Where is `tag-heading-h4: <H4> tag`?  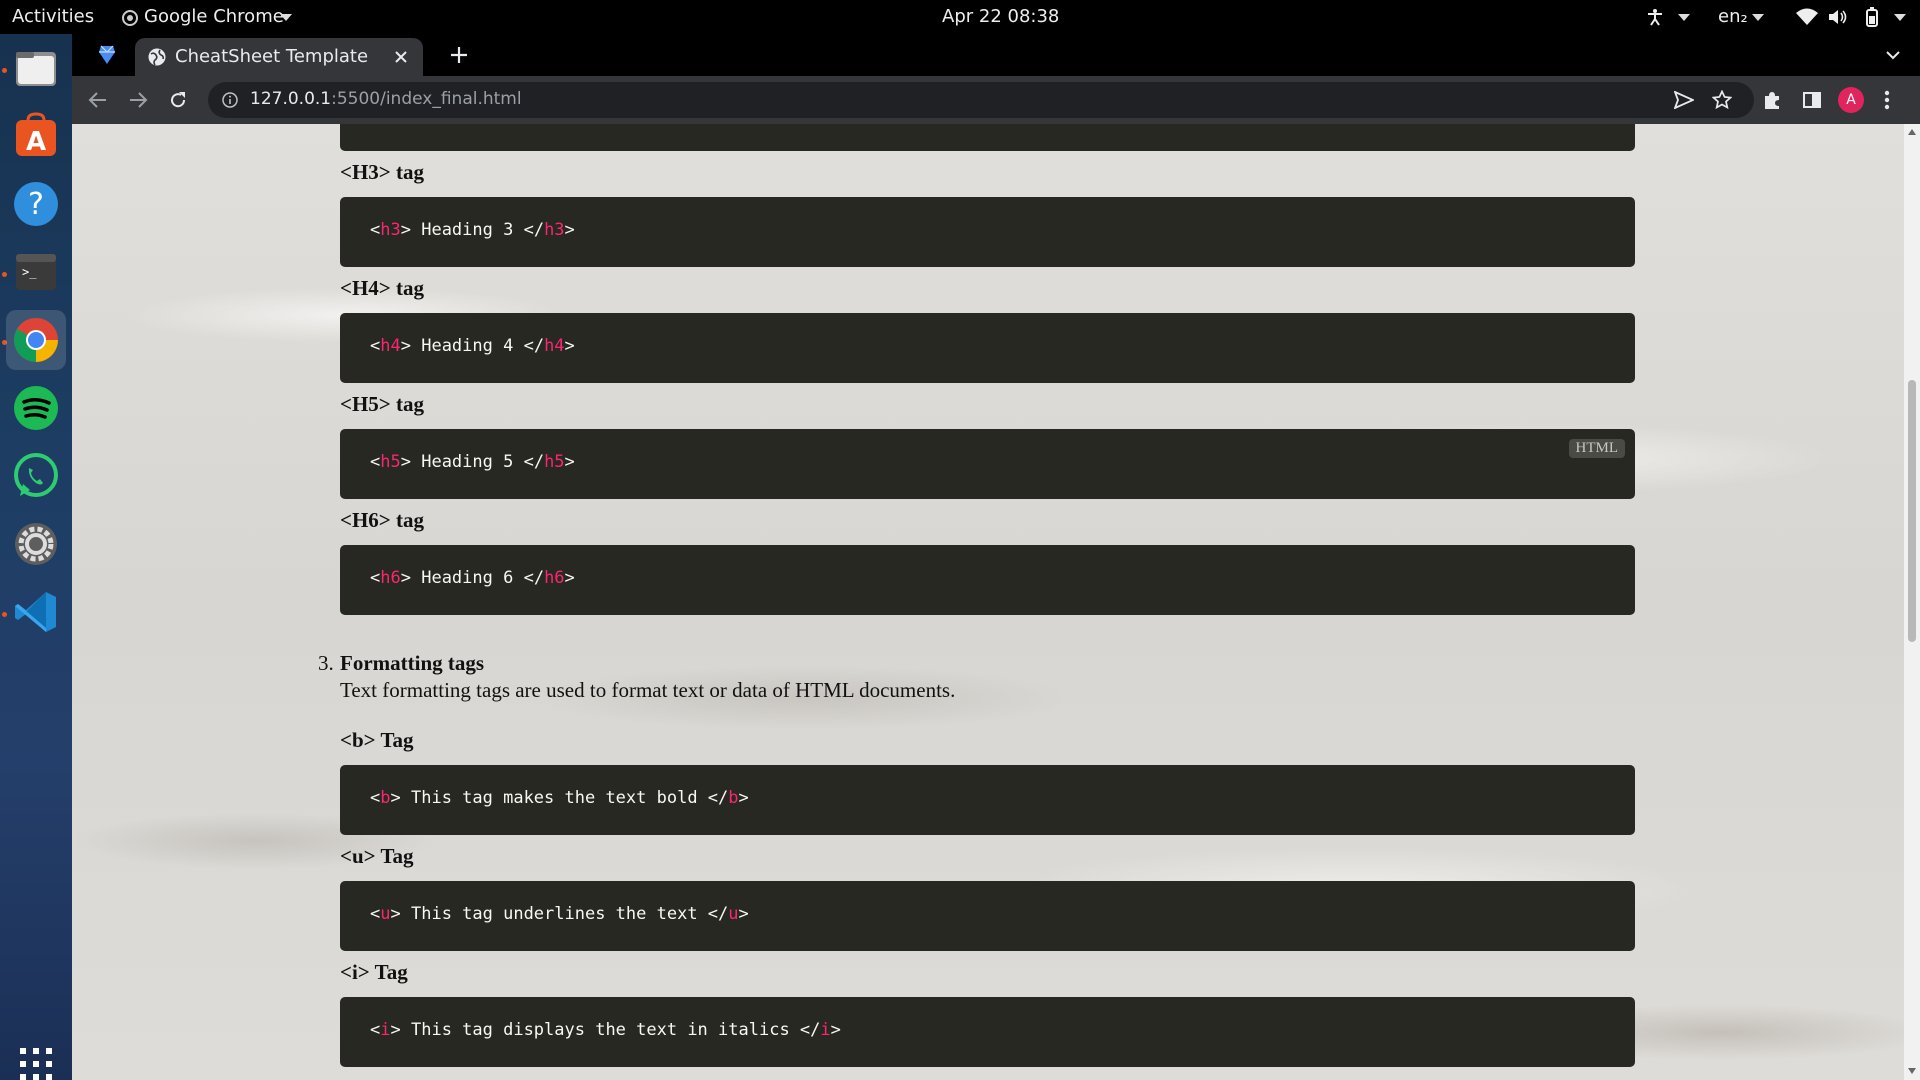
tag-heading-h4: <H4> tag is located at coordinates (382, 288).